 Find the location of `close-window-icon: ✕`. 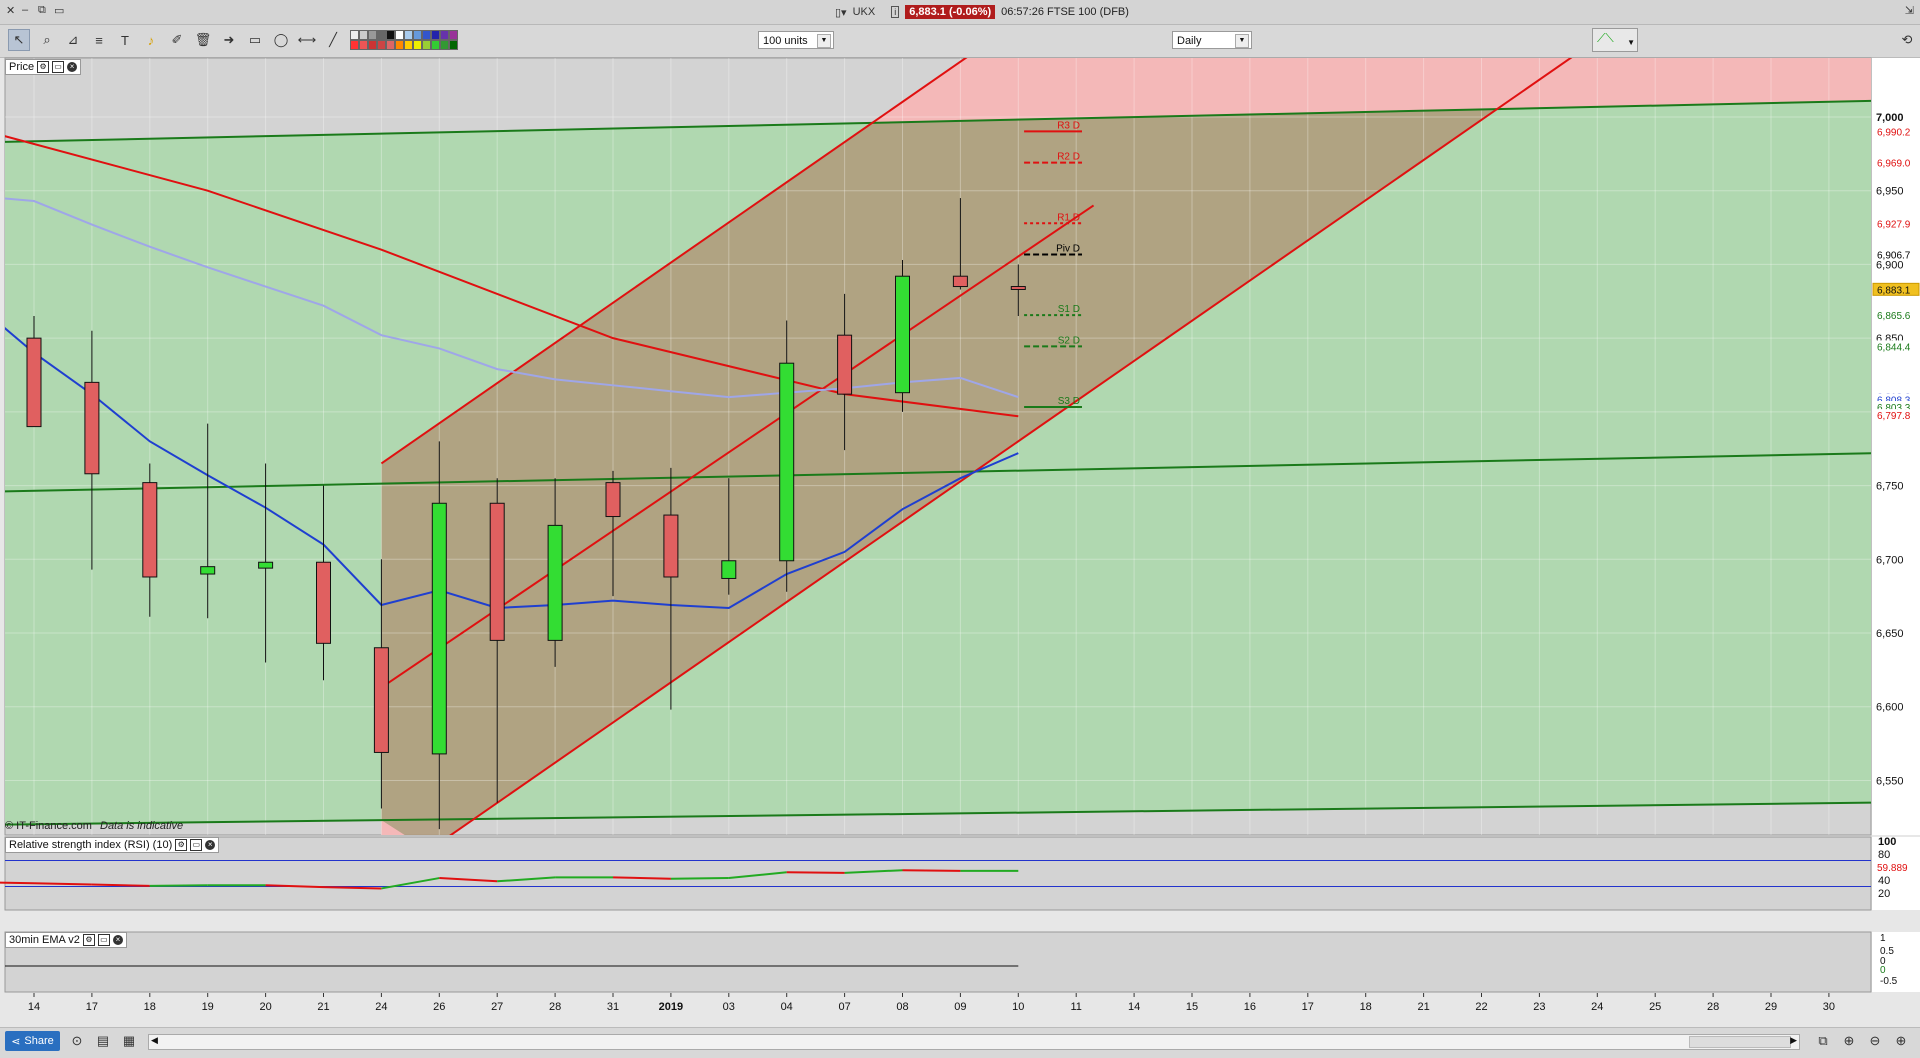

close-window-icon: ✕ is located at coordinates (10, 10).